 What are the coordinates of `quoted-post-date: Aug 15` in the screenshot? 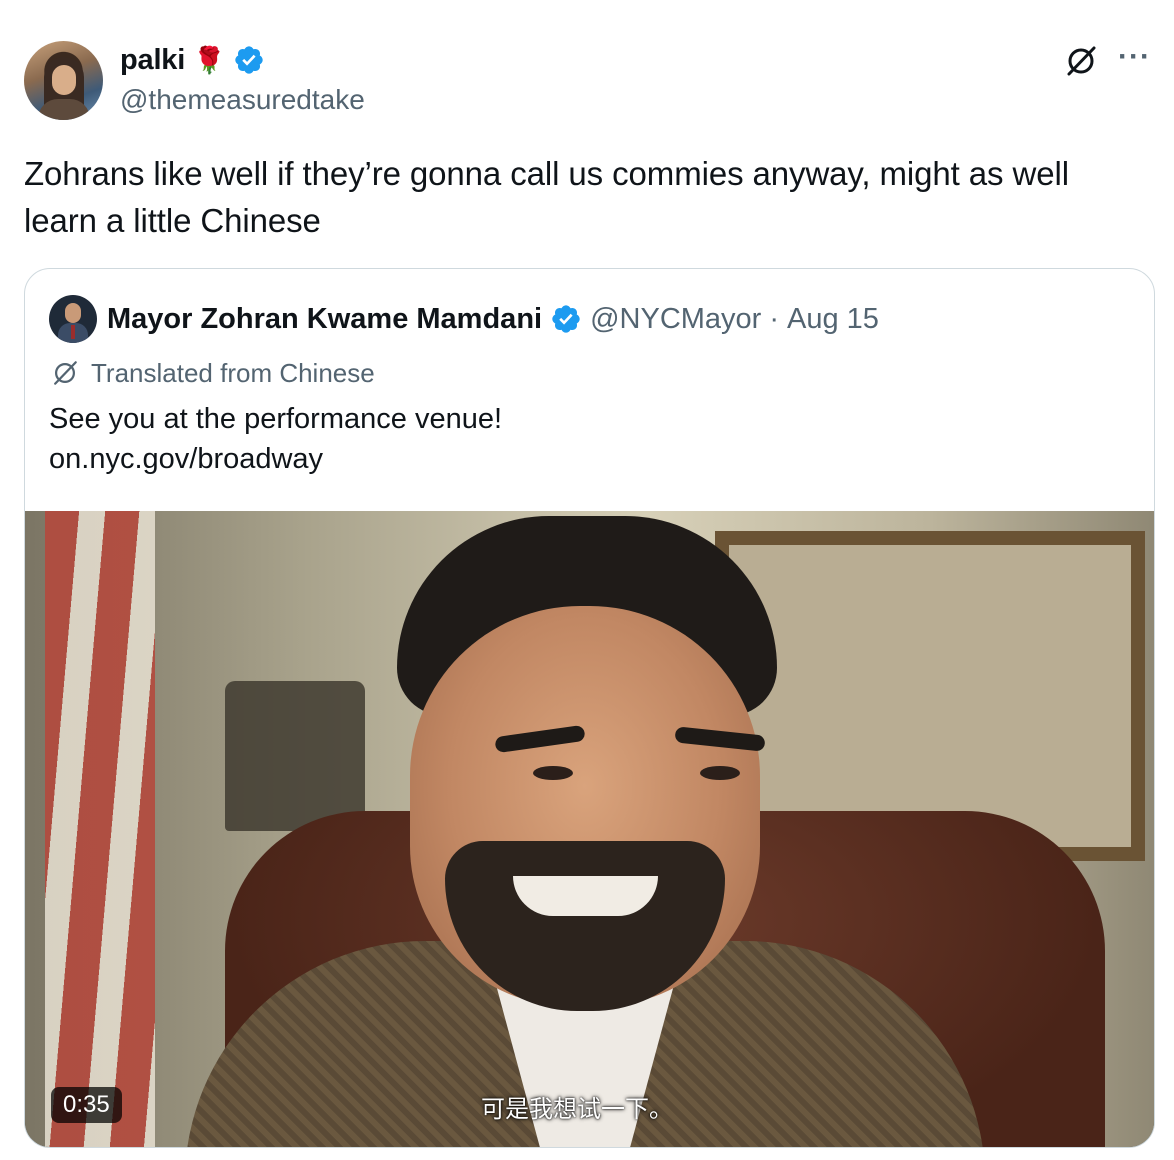 It's located at (833, 319).